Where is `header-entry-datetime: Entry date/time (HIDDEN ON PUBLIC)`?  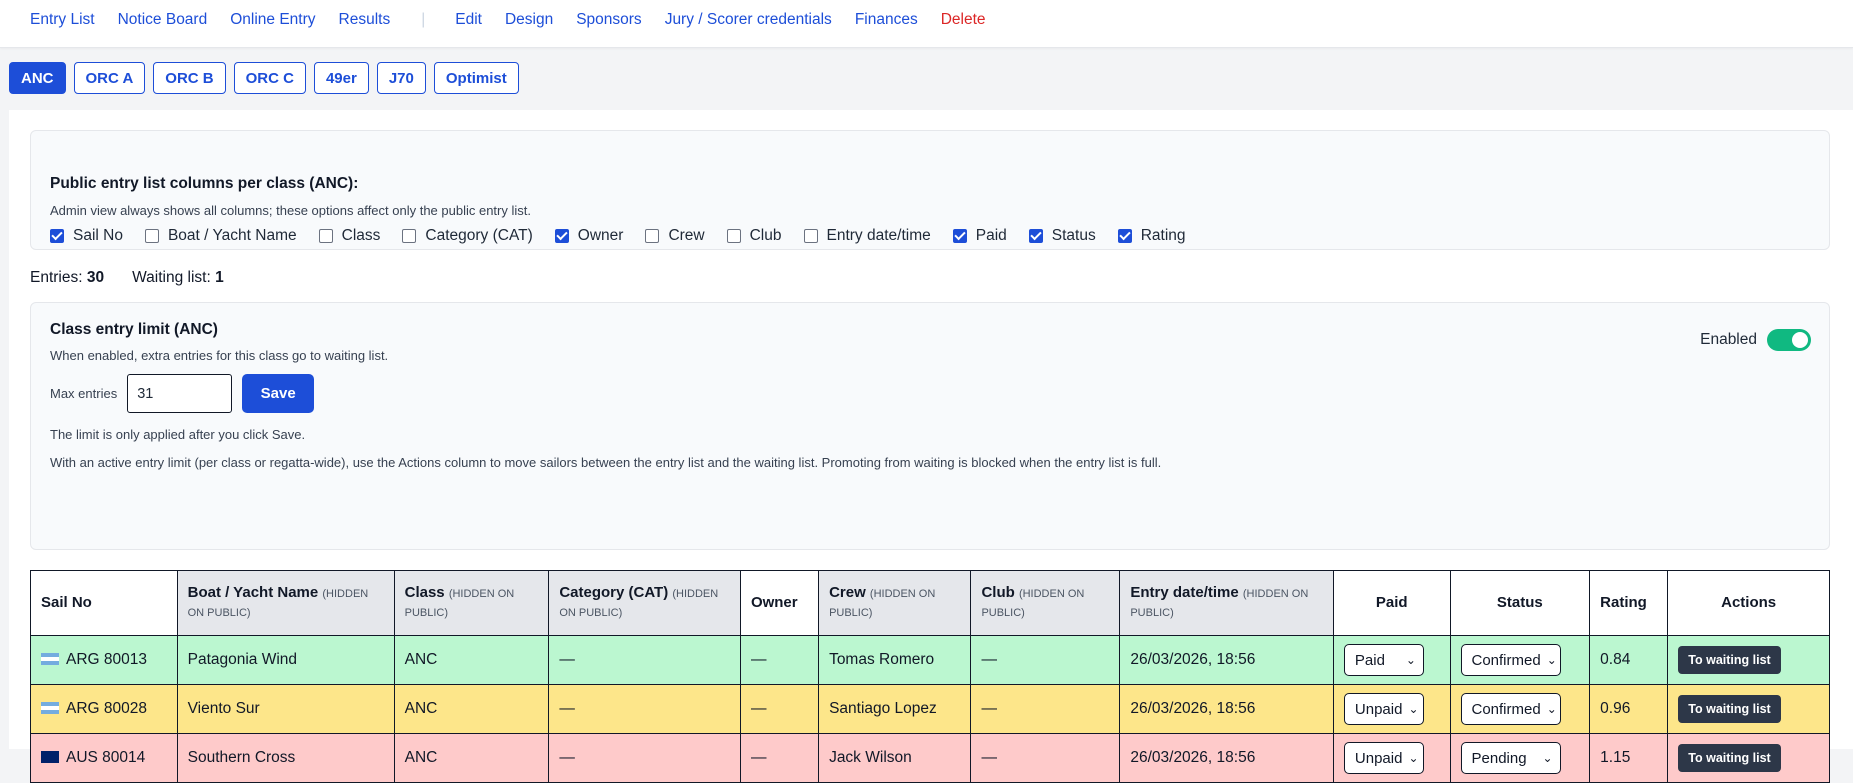 header-entry-datetime: Entry date/time (HIDDEN ON PUBLIC) is located at coordinates (1226, 603).